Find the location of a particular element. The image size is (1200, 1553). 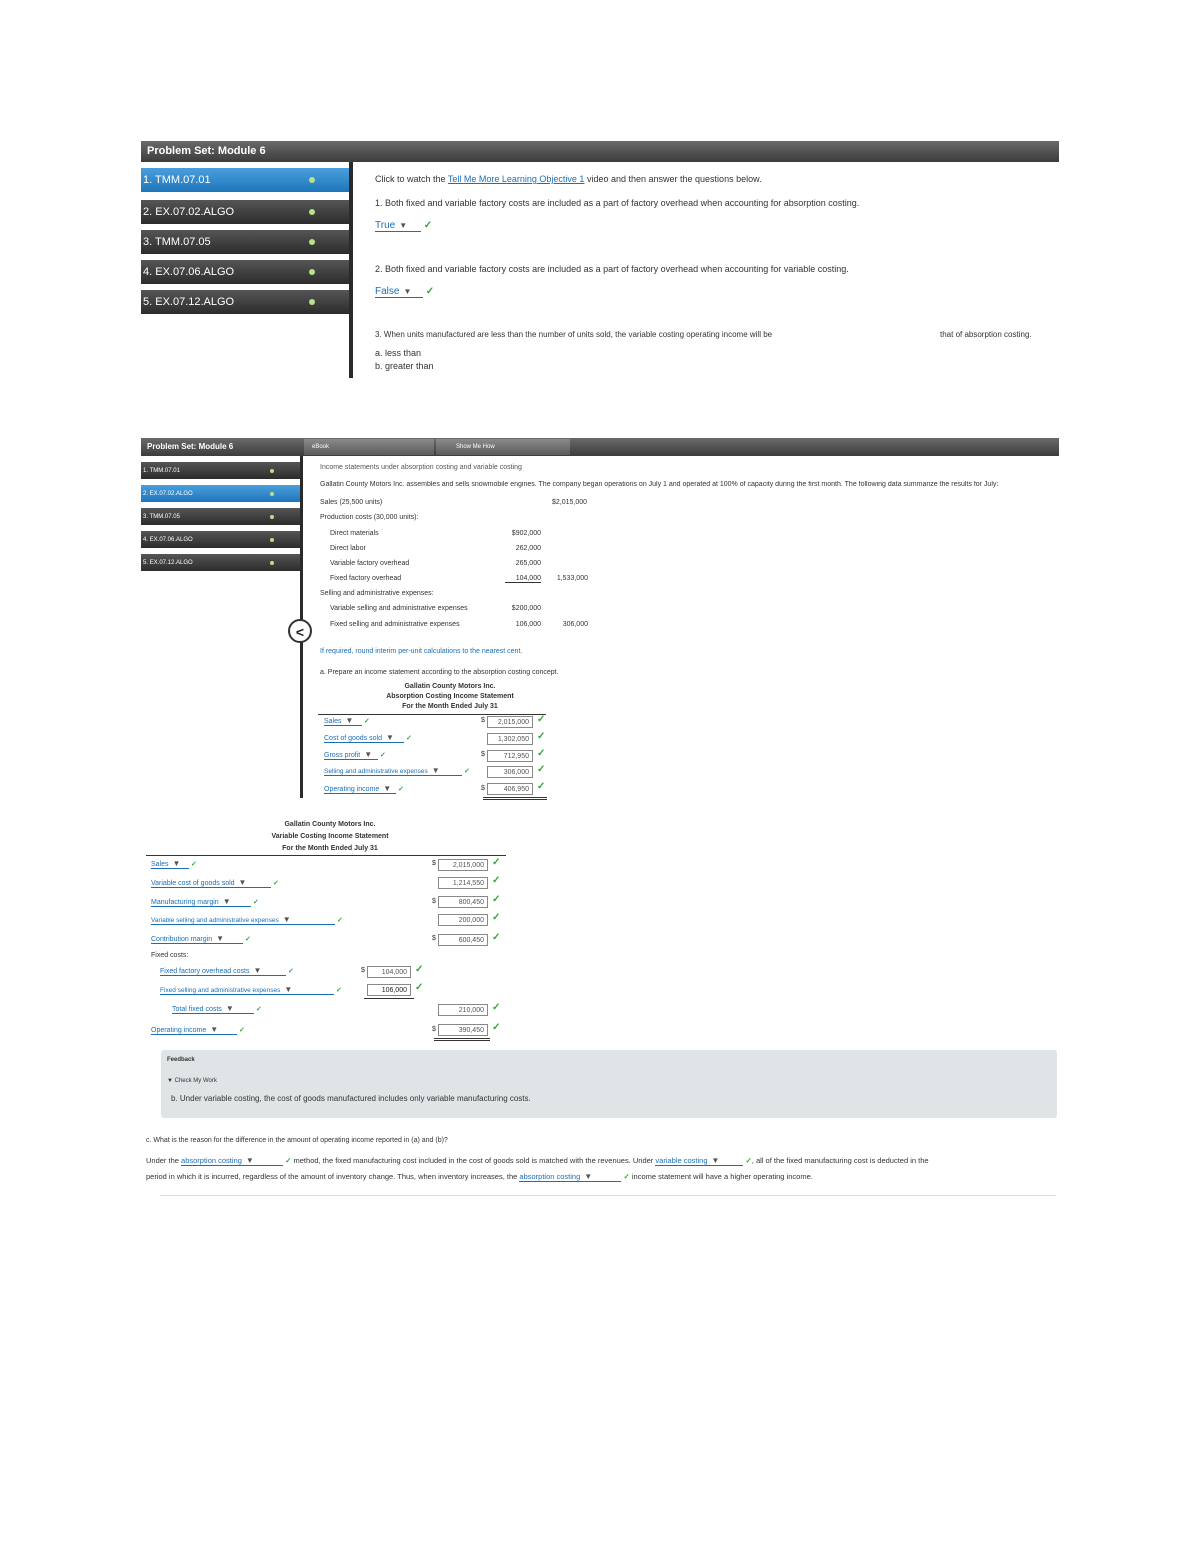

absorption-stmt-company: Gallatin County Motors Inc. is located at coordinates (450, 686).